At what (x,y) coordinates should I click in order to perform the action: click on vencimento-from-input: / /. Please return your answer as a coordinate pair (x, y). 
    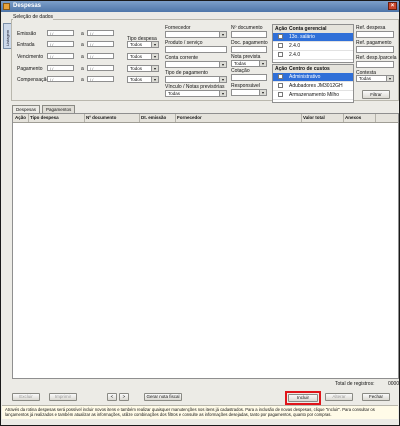
    Looking at the image, I should click on (60, 56).